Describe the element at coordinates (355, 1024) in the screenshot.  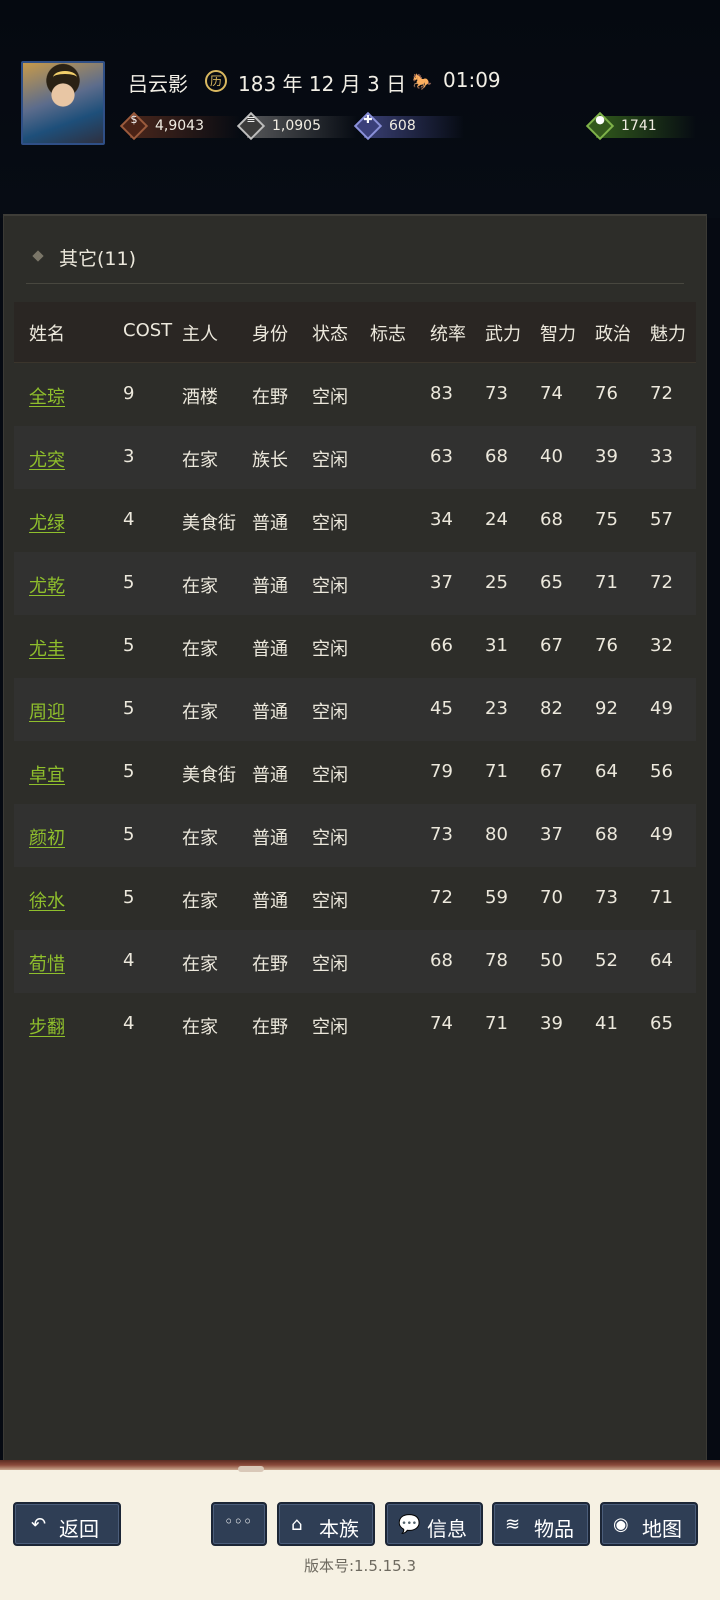
I see `table-row: 步翻 4 在家 在野 空闲 74 71 39 41 65` at that location.